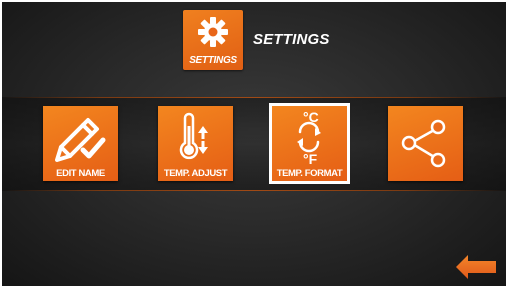  What do you see at coordinates (291, 39) in the screenshot?
I see `page-title: SETTINGS` at bounding box center [291, 39].